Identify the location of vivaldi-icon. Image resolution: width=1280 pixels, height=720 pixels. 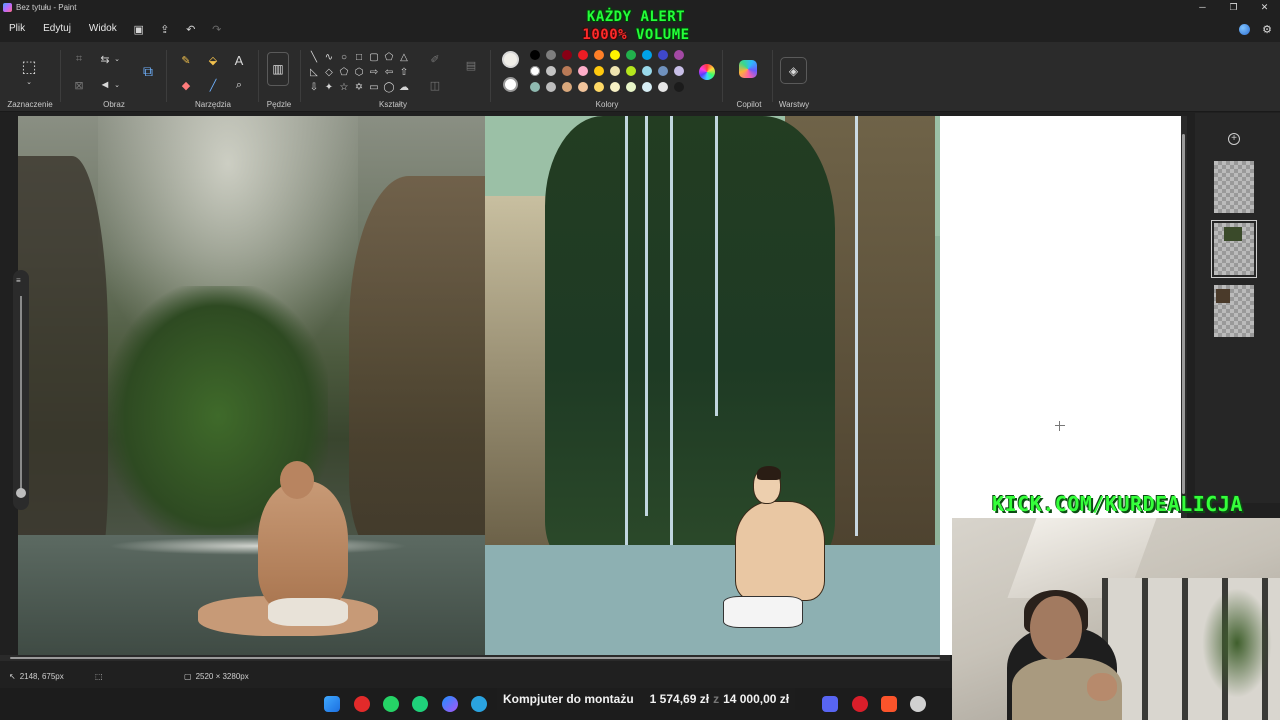
(860, 704).